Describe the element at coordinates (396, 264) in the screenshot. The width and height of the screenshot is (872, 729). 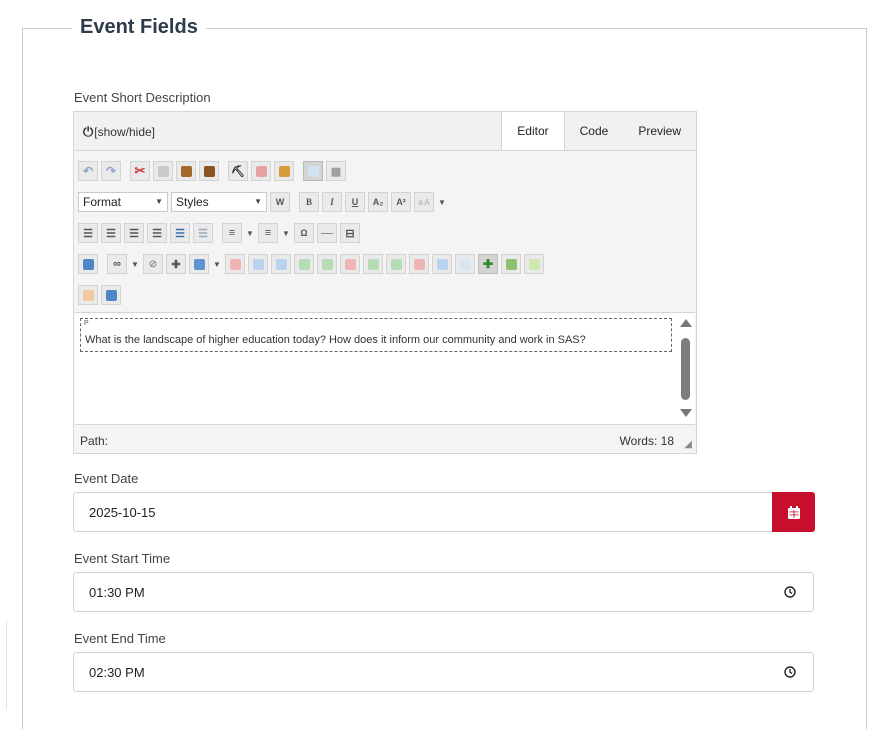
I see `insert-col-after-button` at that location.